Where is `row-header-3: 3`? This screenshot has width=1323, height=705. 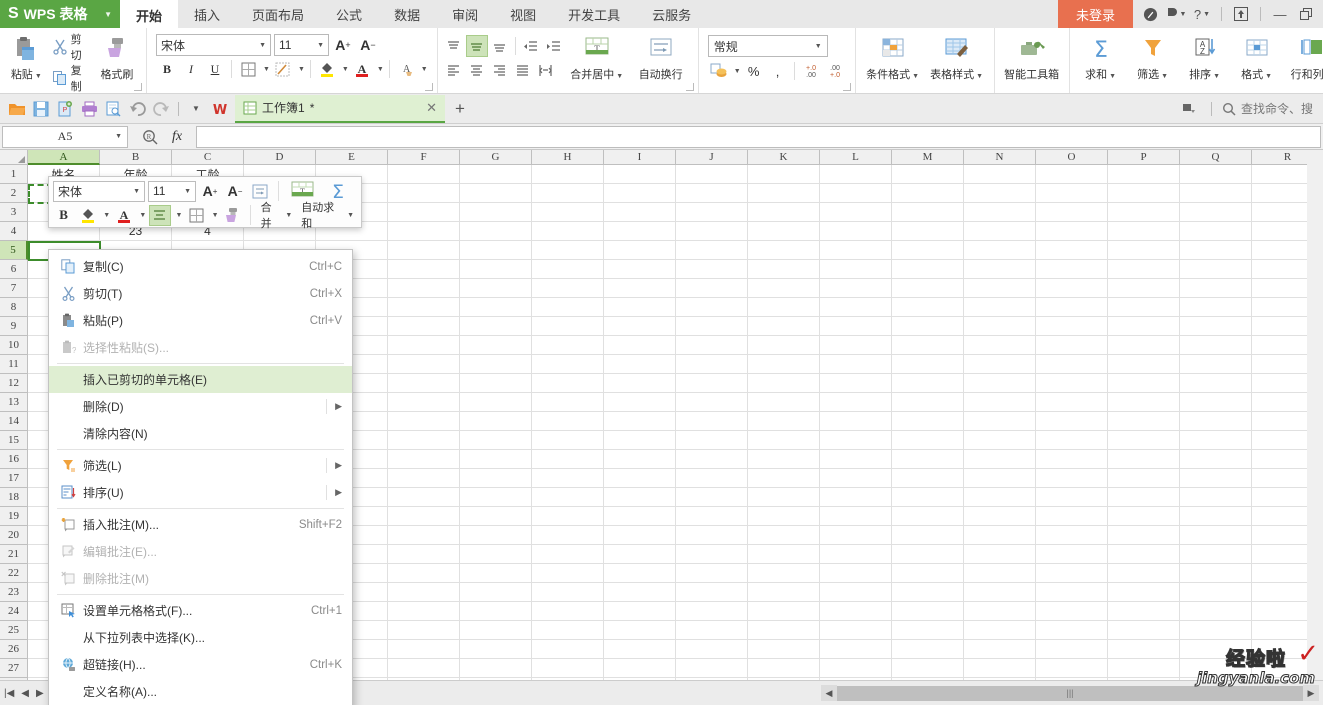 row-header-3: 3 is located at coordinates (14, 212).